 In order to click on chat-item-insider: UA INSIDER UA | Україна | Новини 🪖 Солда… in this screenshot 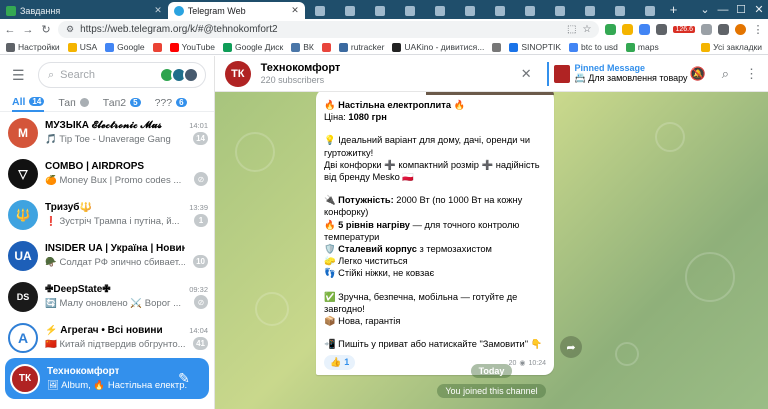, I will do `click(107, 255)`.